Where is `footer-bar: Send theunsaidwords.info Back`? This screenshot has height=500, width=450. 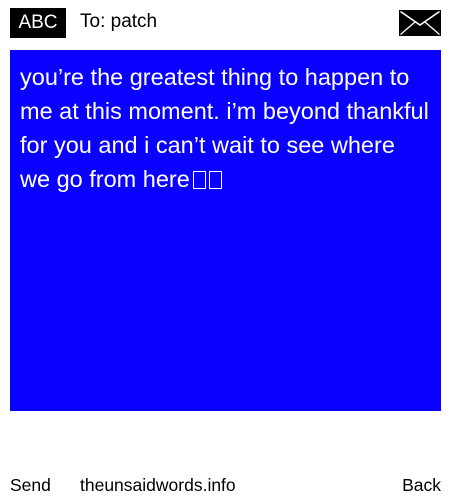
footer-bar: Send theunsaidwords.info Back is located at coordinates (225, 485).